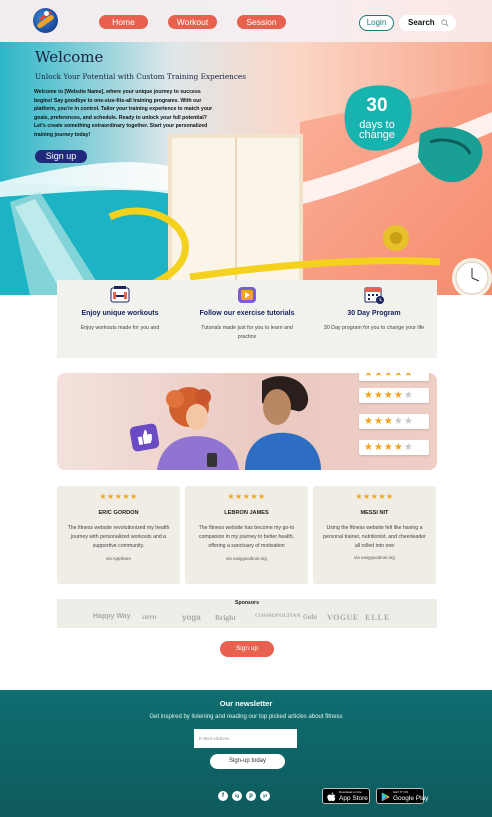 The image size is (492, 817). Describe the element at coordinates (237, 796) in the screenshot. I see `instagram-icon: ig` at that location.